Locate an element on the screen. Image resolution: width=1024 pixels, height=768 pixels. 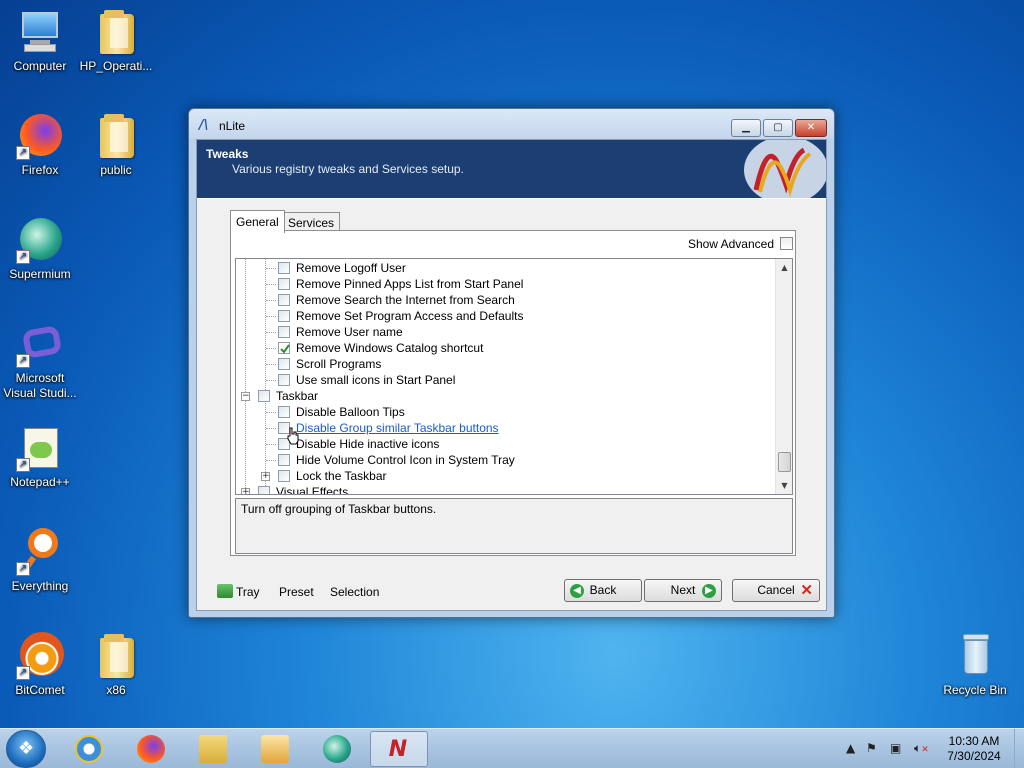
desktop-icon-label: Everything is located at coordinates (40, 586).